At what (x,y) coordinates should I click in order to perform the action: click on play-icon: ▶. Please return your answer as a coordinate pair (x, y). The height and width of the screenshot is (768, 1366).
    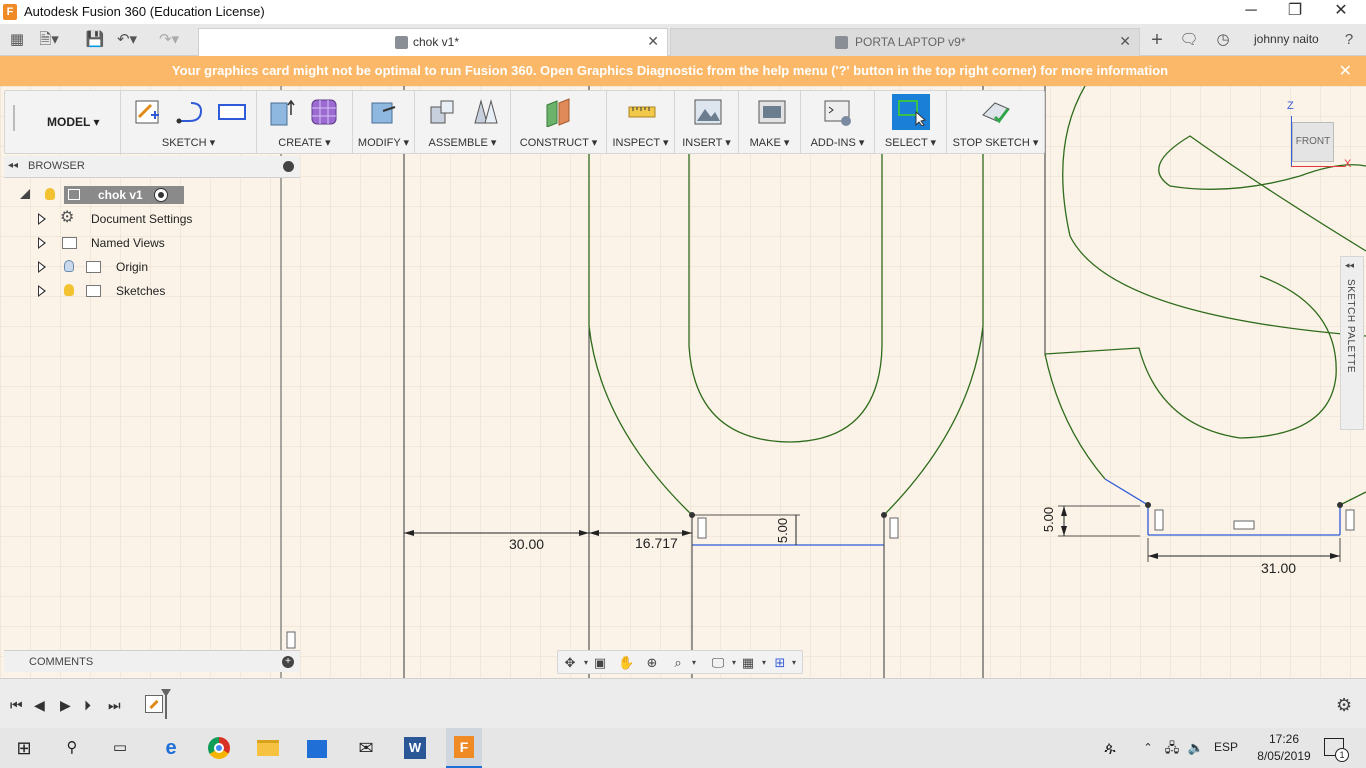
    Looking at the image, I should click on (65, 705).